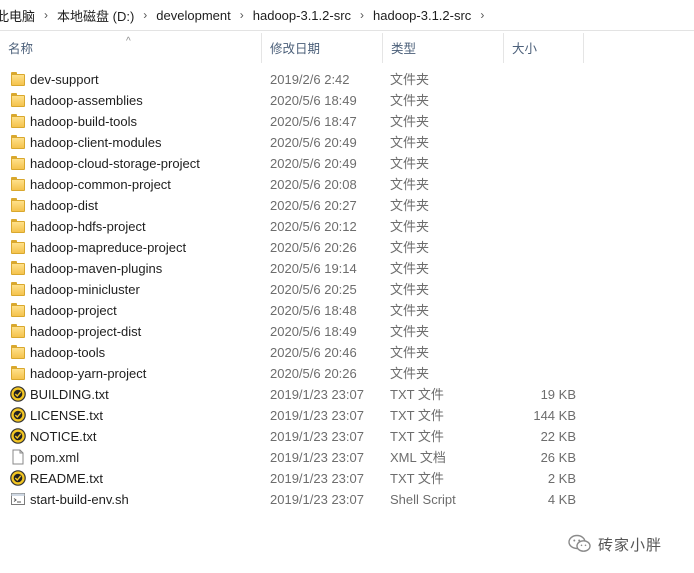 This screenshot has height=573, width=694. Describe the element at coordinates (300, 121) in the screenshot. I see `list-item: hadoop-build-tools 2020/5/6 18:47 文件夹` at that location.